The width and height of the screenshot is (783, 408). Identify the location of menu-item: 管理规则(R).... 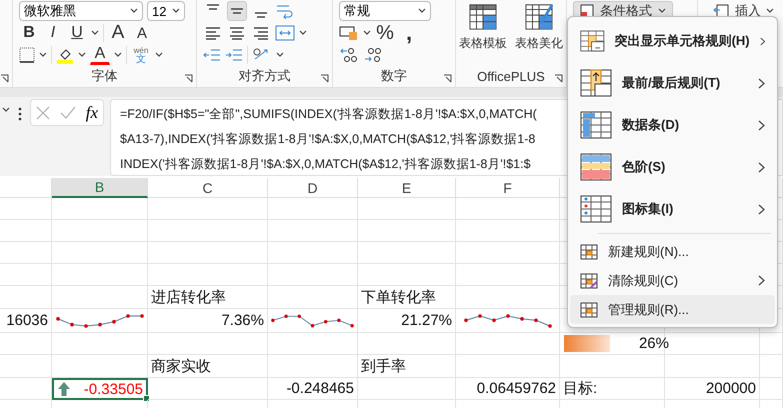
(672, 309).